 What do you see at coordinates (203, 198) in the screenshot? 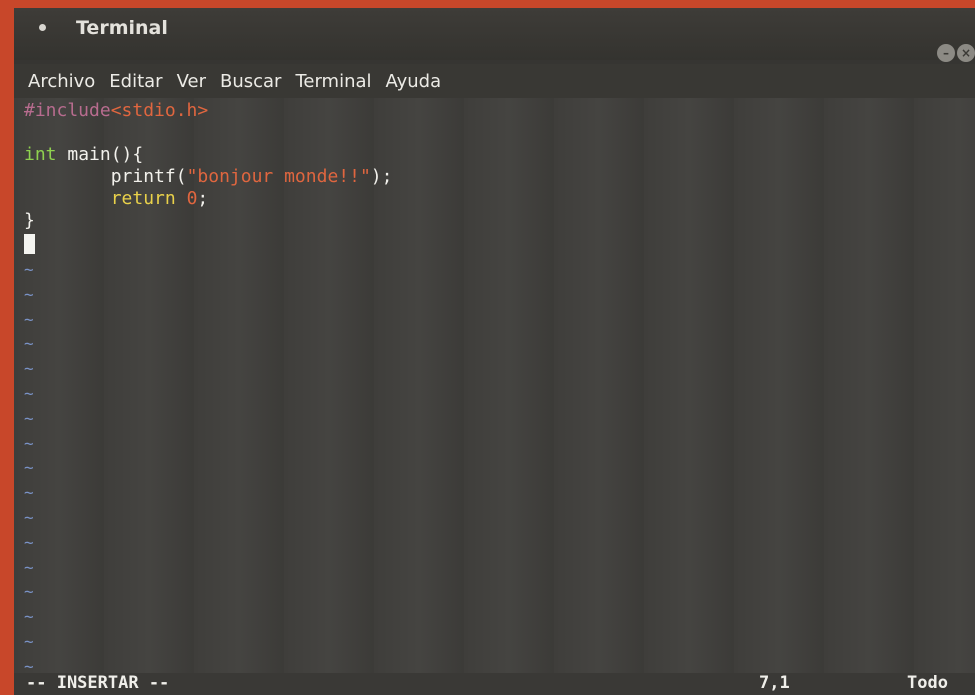
I see `code-token: ;` at bounding box center [203, 198].